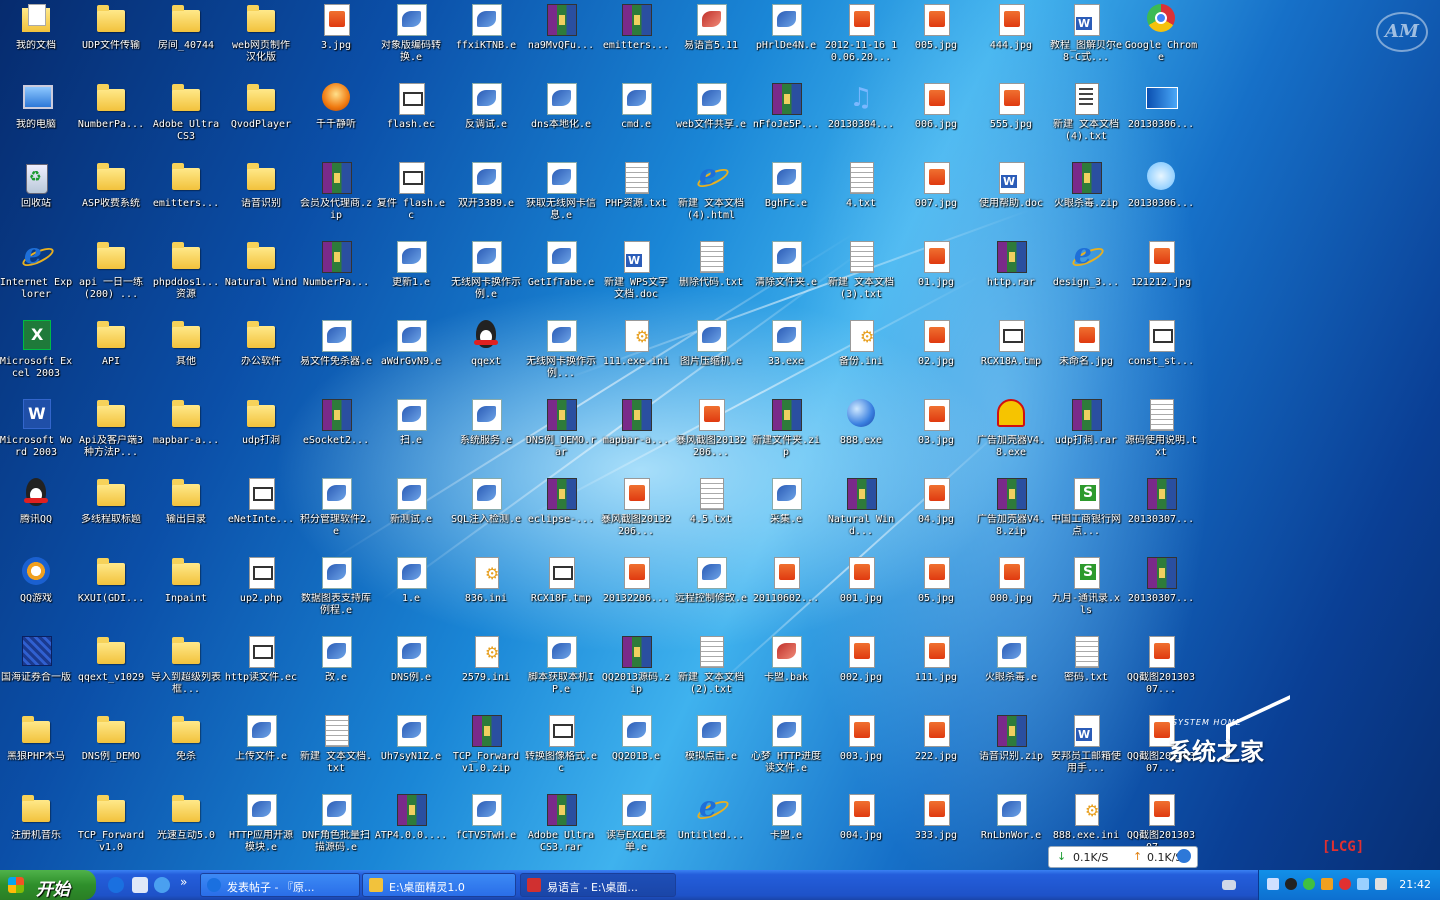 This screenshot has height=900, width=1440. What do you see at coordinates (140, 885) in the screenshot?
I see `notepad-icon` at bounding box center [140, 885].